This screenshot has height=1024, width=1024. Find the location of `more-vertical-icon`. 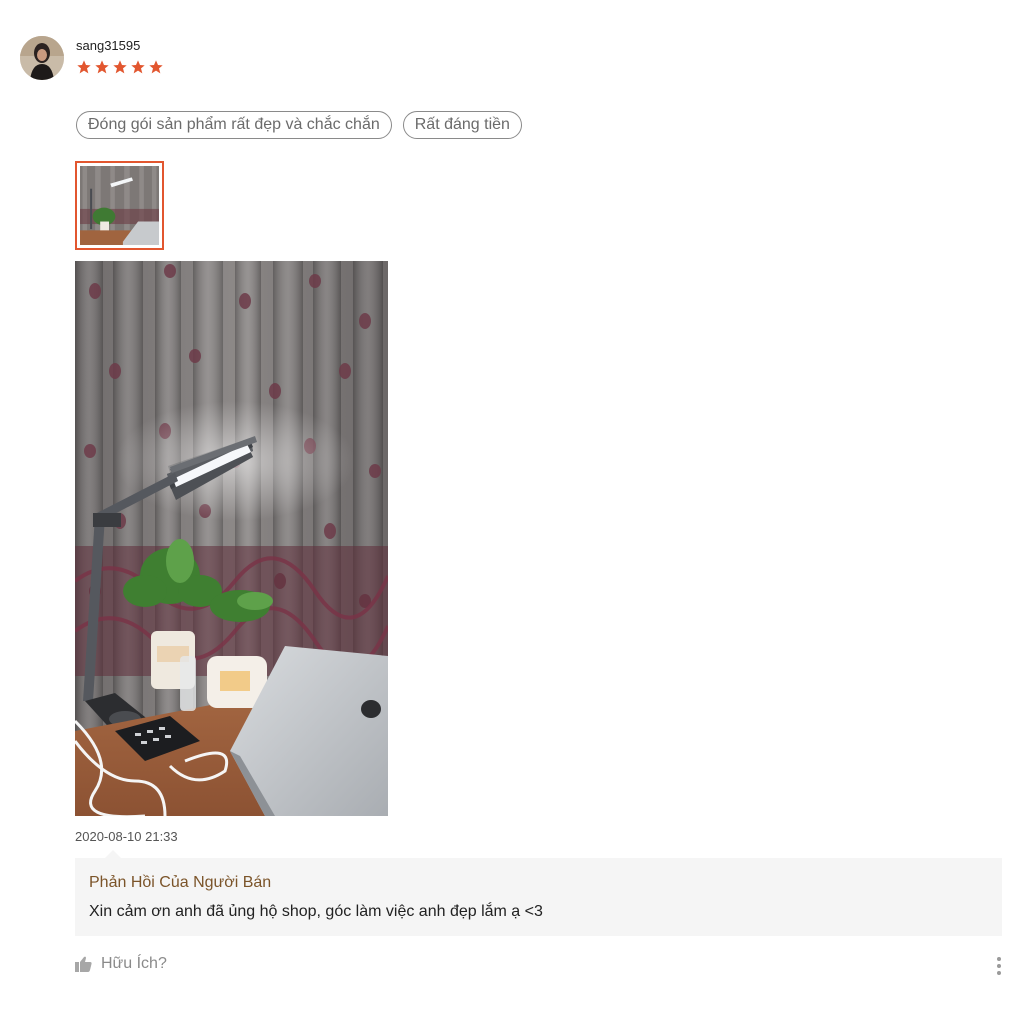

more-vertical-icon is located at coordinates (999, 966).